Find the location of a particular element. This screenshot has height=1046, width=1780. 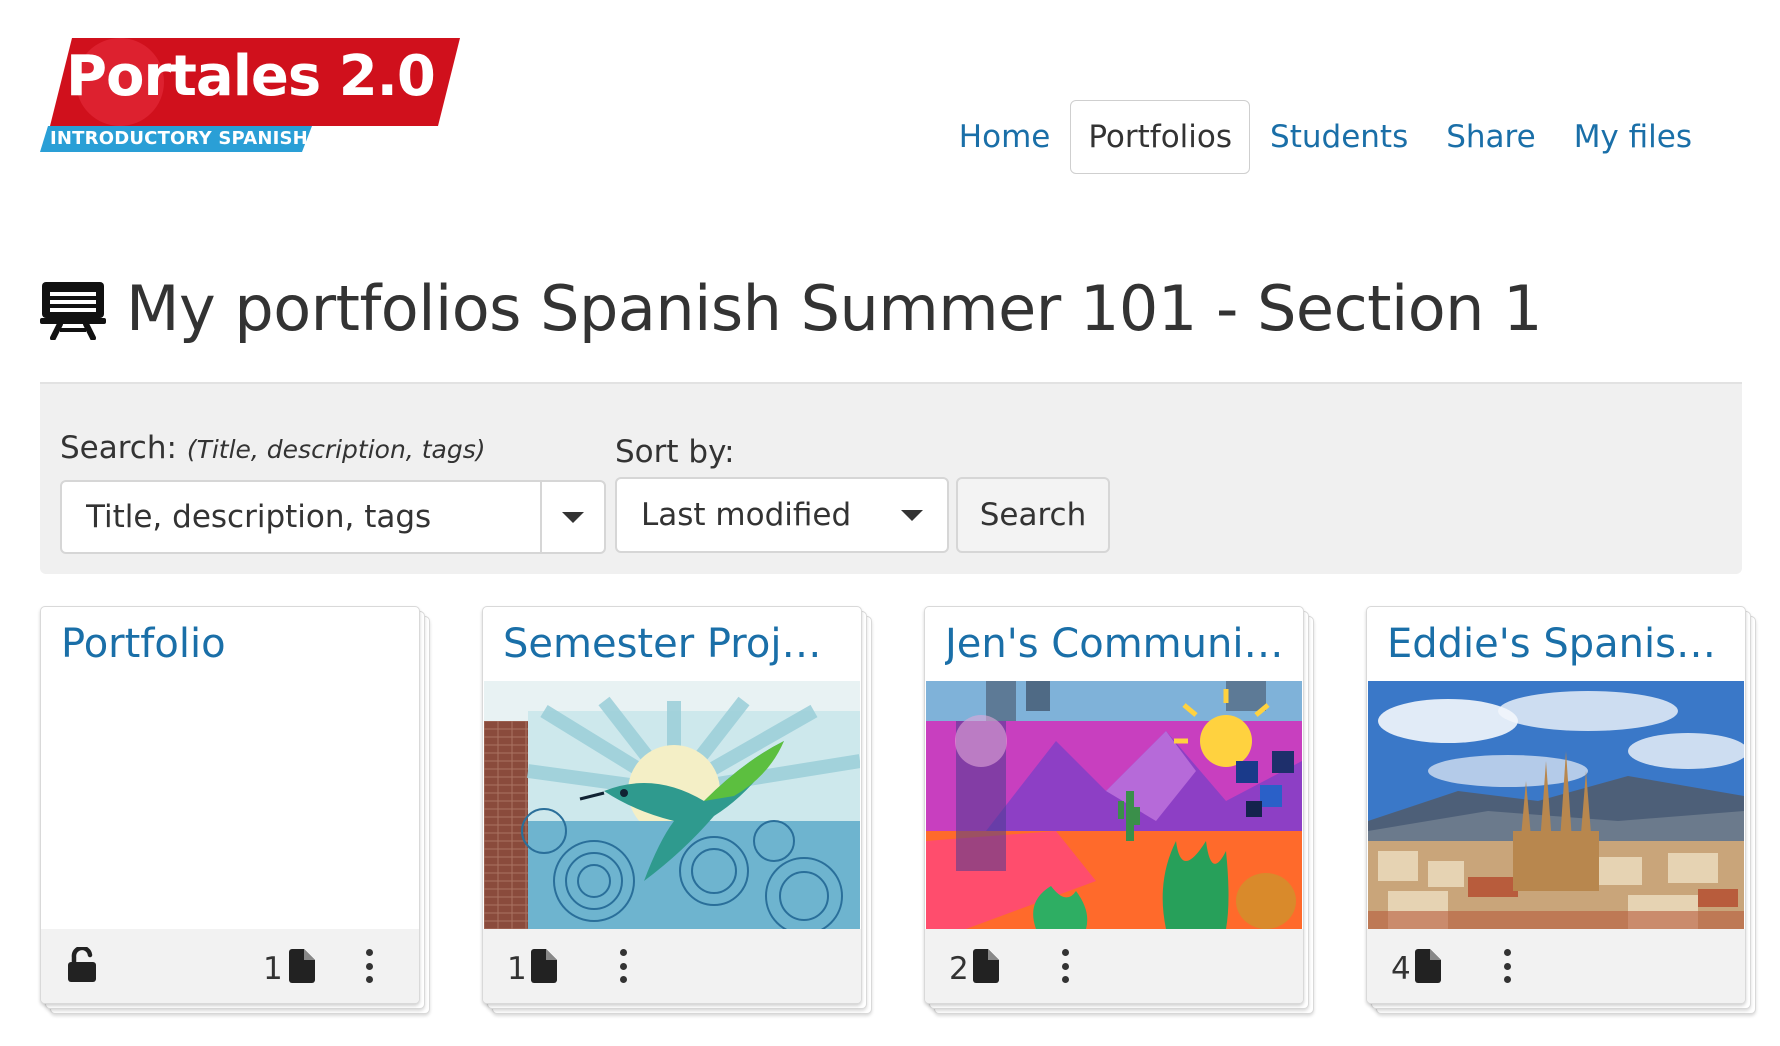

portfolio-card-body: Jen's Communit... 2 is located at coordinates (1114, 805).